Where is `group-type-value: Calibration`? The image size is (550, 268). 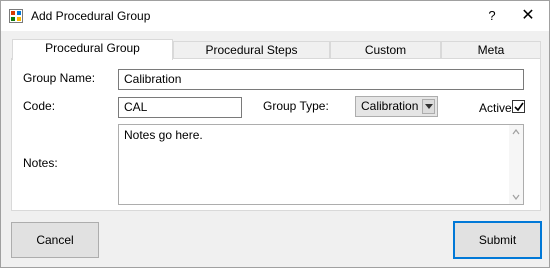
group-type-value: Calibration is located at coordinates (390, 106).